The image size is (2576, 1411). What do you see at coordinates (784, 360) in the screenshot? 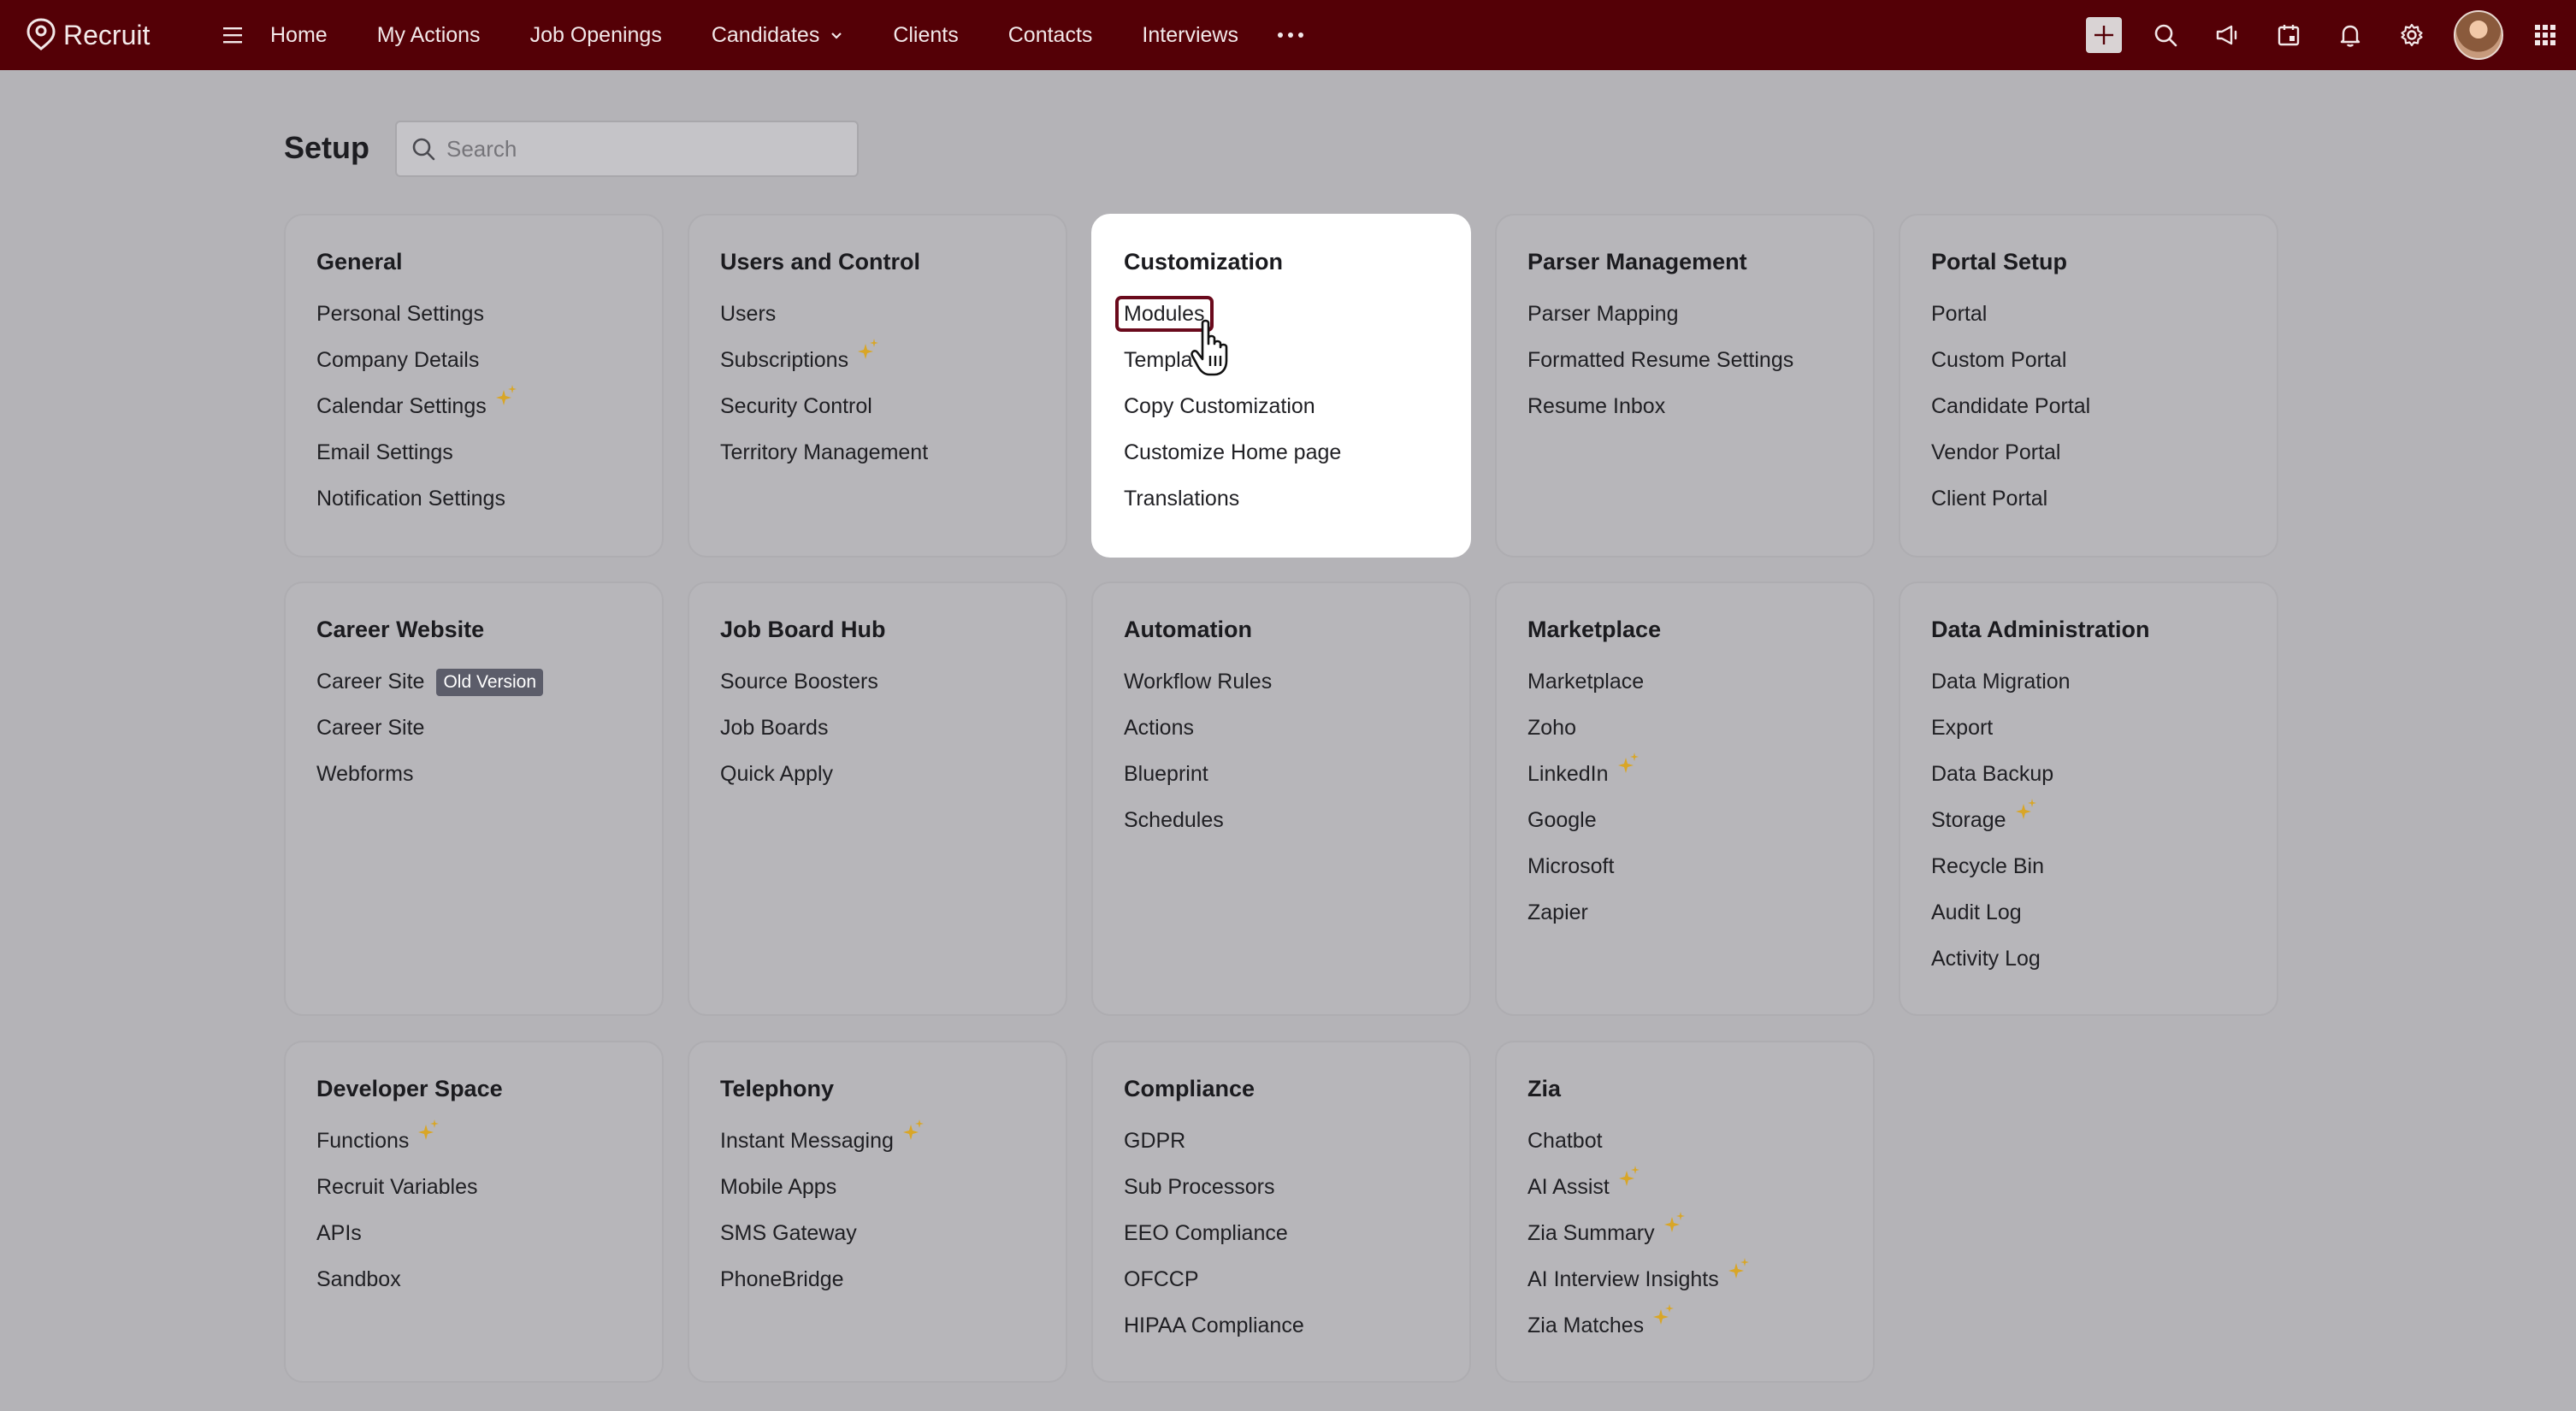
I see `setup-link-label: Subscriptions` at bounding box center [784, 360].